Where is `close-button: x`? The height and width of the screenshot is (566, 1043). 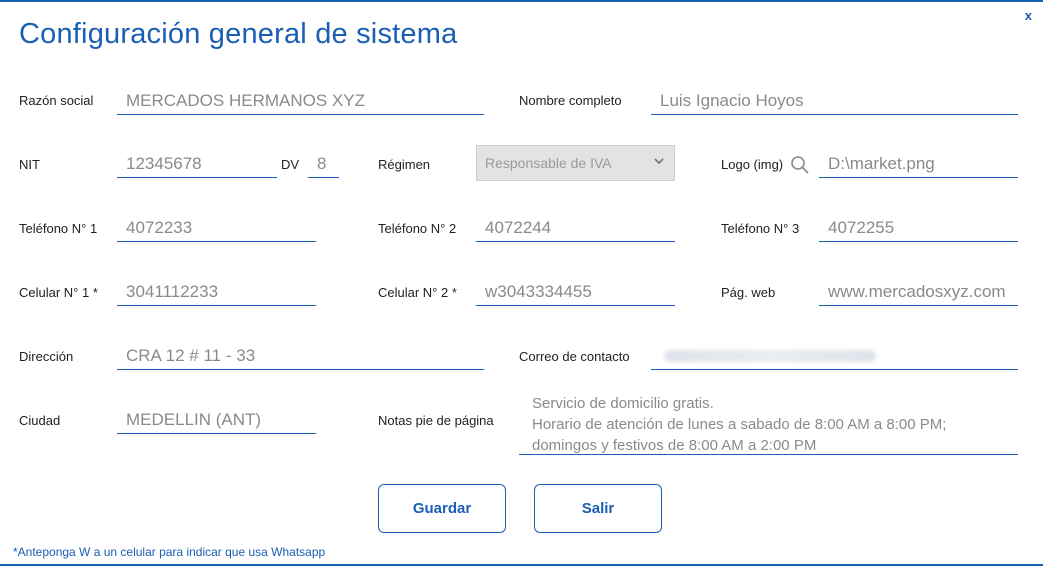 close-button: x is located at coordinates (1028, 15).